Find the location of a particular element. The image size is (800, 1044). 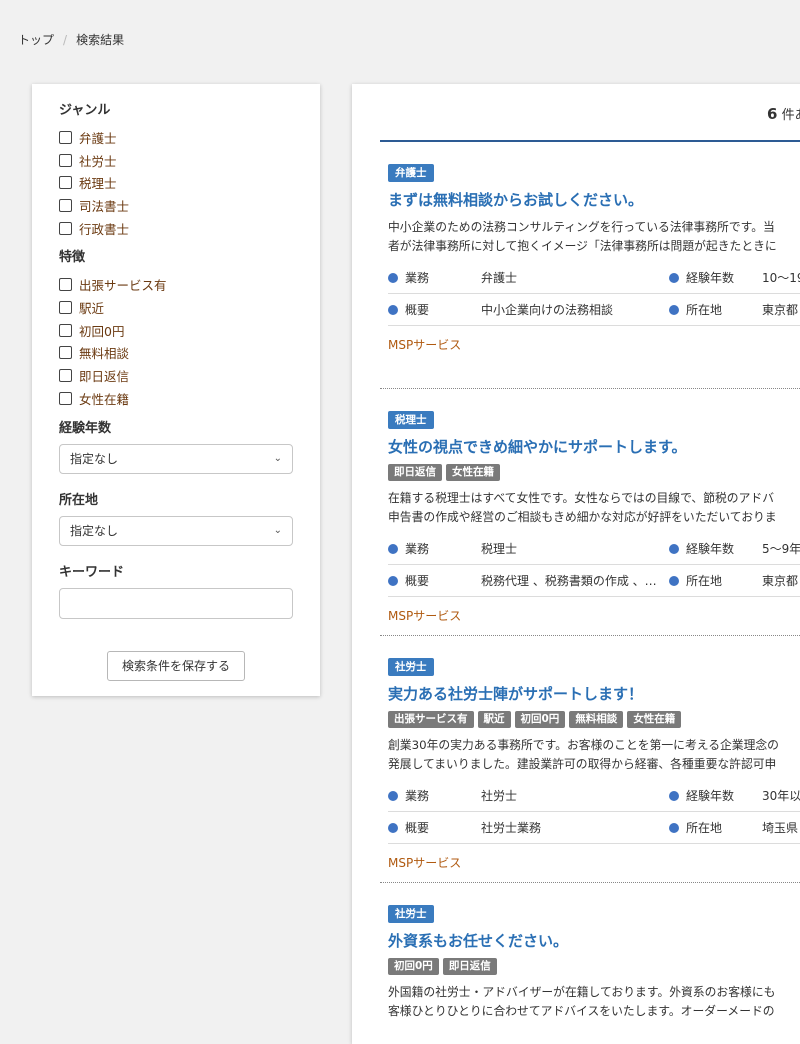

feature-tag: 出張サービス有 is located at coordinates (431, 719).